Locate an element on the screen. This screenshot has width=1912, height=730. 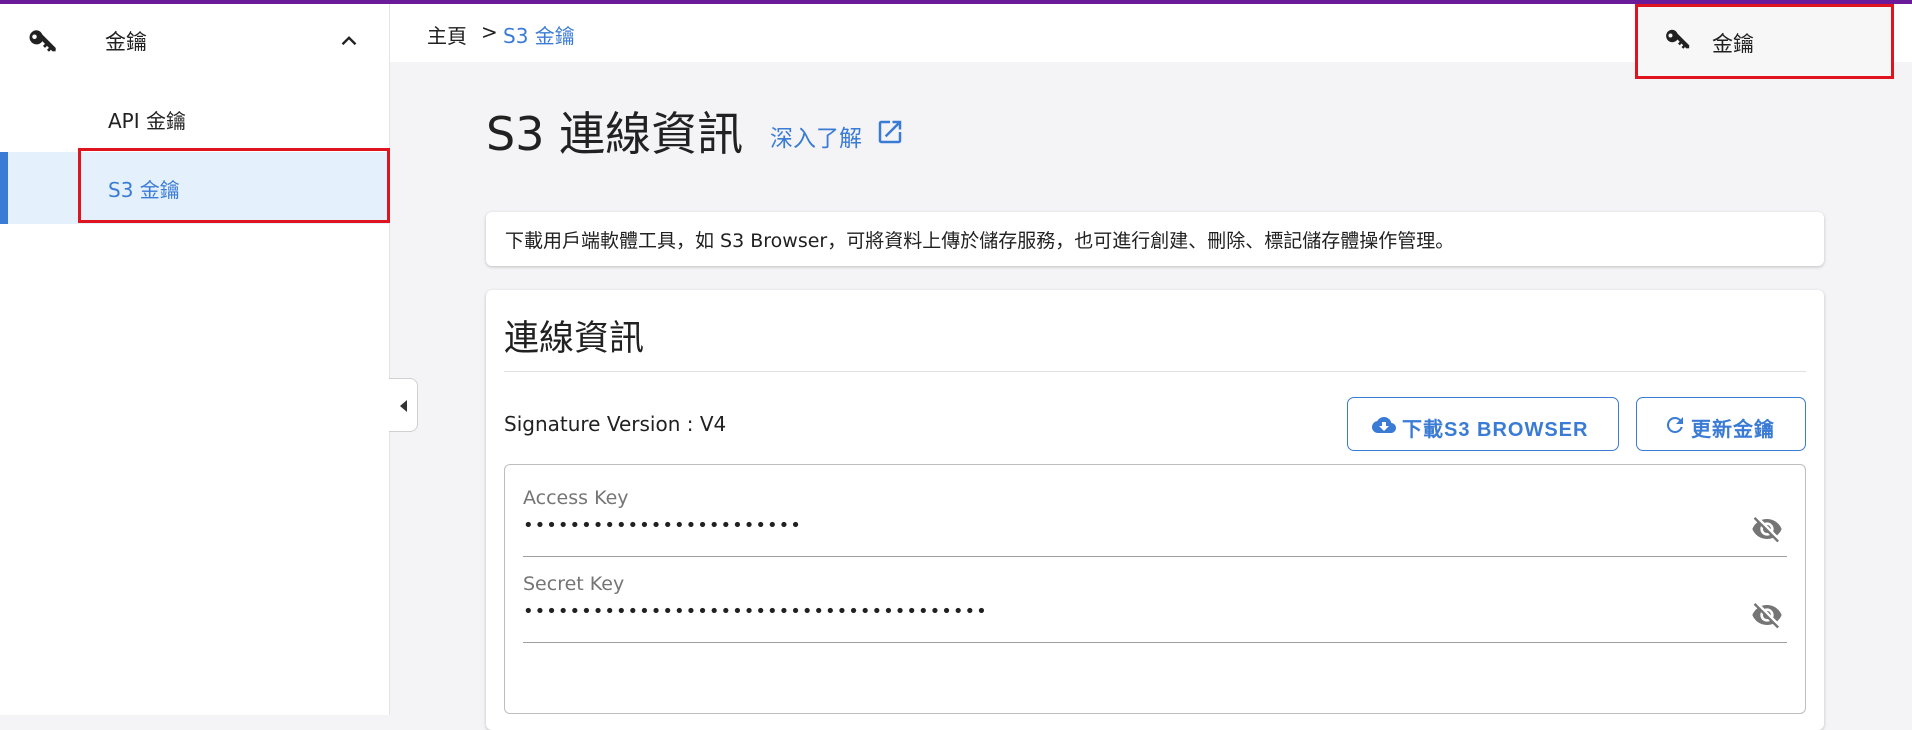
sidebar-collapse-button is located at coordinates (403, 405).